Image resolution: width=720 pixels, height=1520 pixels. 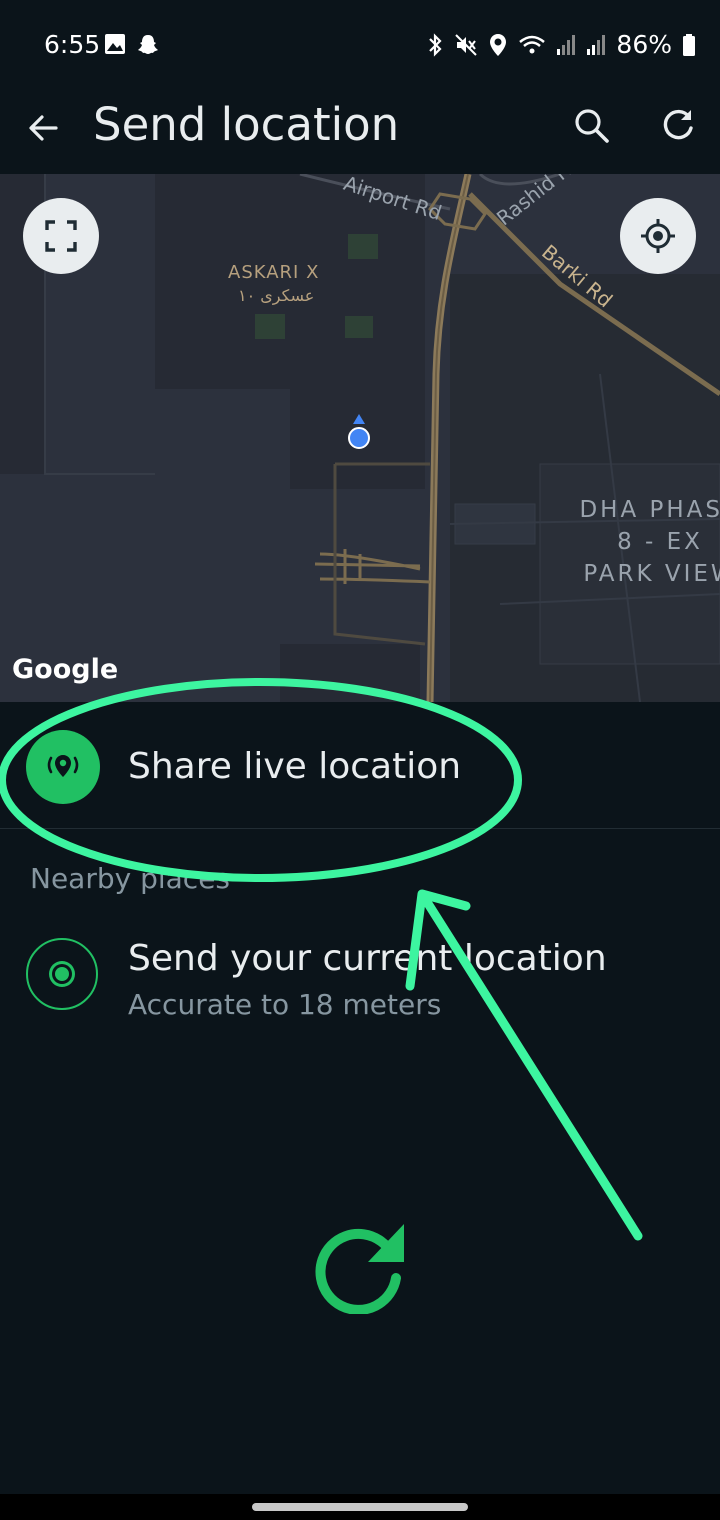 I want to click on gallery-icon, so click(x=115, y=44).